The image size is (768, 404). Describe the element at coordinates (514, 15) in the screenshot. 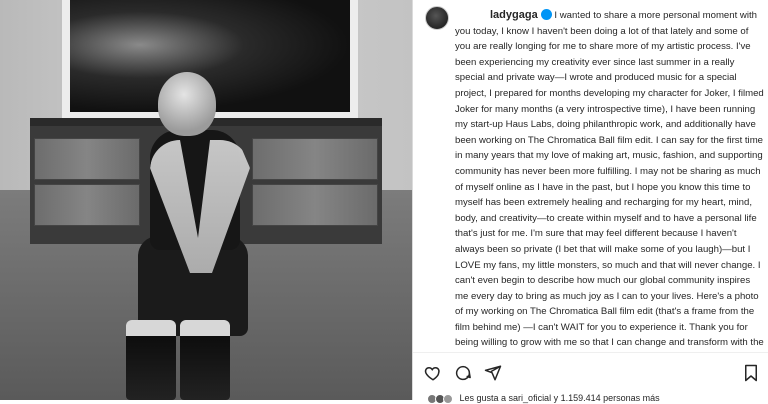

I see `username-link: ladygaga` at that location.